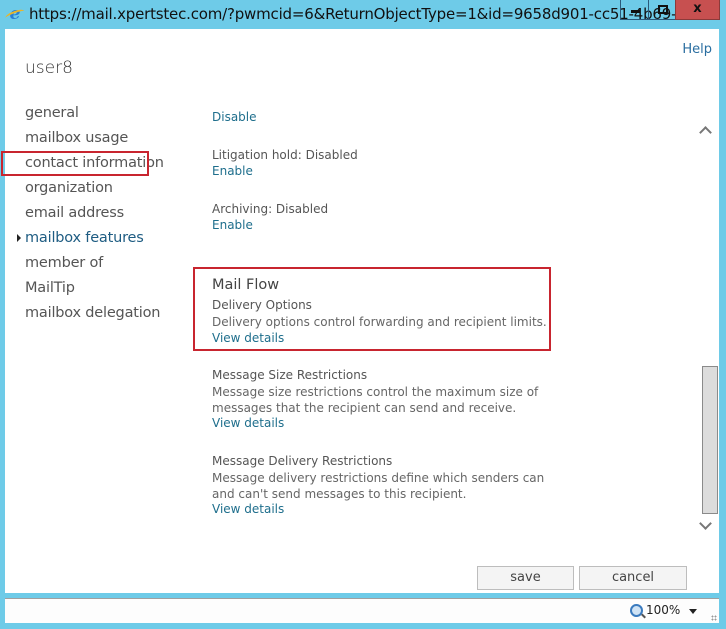 This screenshot has width=726, height=629. What do you see at coordinates (662, 10) in the screenshot?
I see `maximize-button` at bounding box center [662, 10].